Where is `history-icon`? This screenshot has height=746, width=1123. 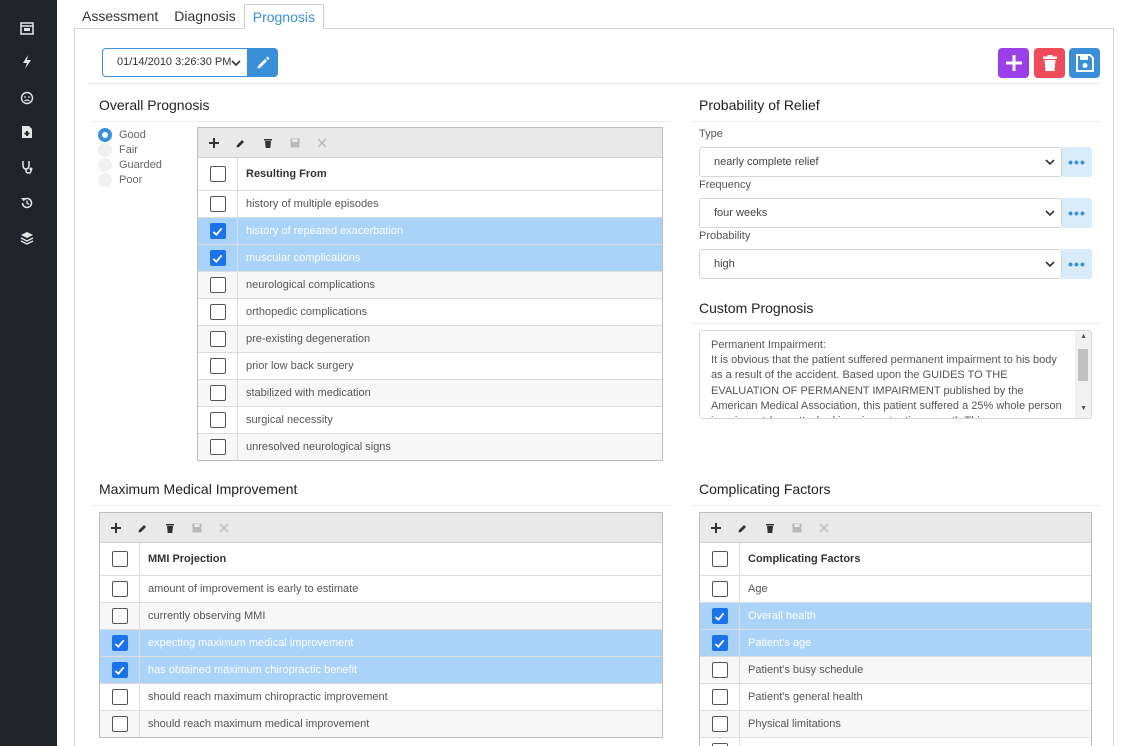 history-icon is located at coordinates (27, 203).